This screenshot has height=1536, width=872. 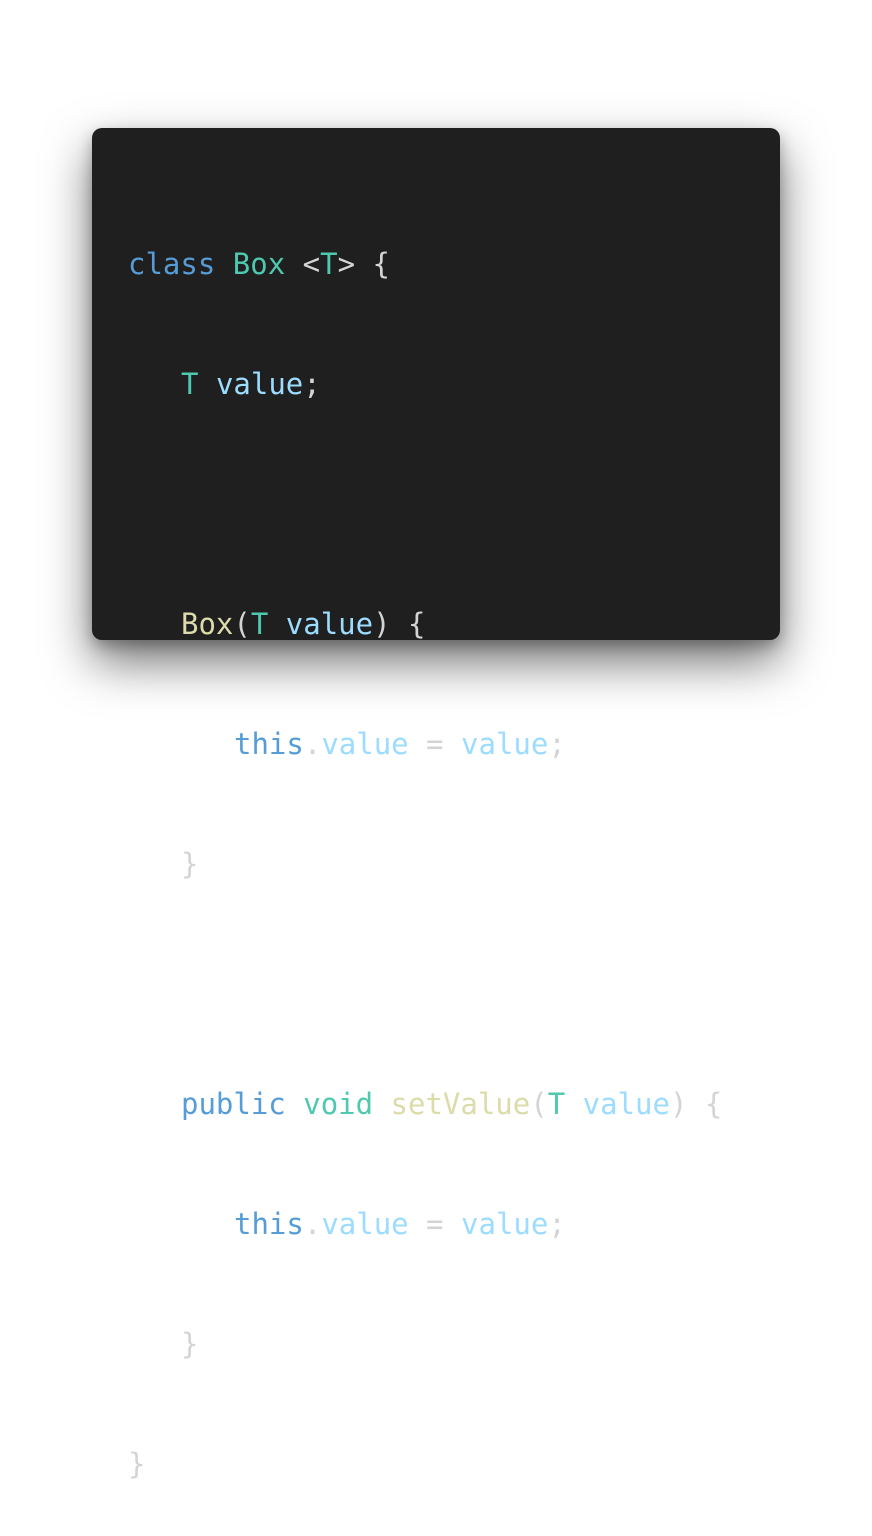 I want to click on method-open-brace: {, so click(x=713, y=1104).